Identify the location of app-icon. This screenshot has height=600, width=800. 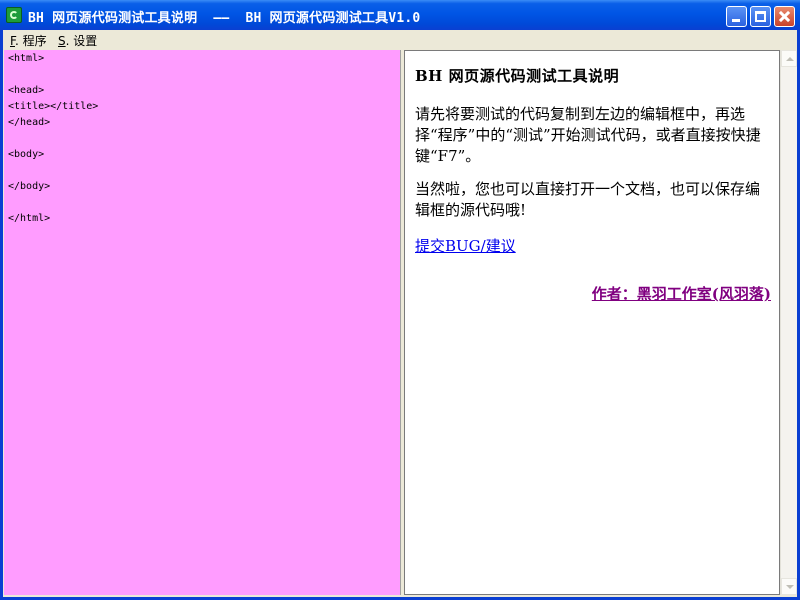
(14, 15).